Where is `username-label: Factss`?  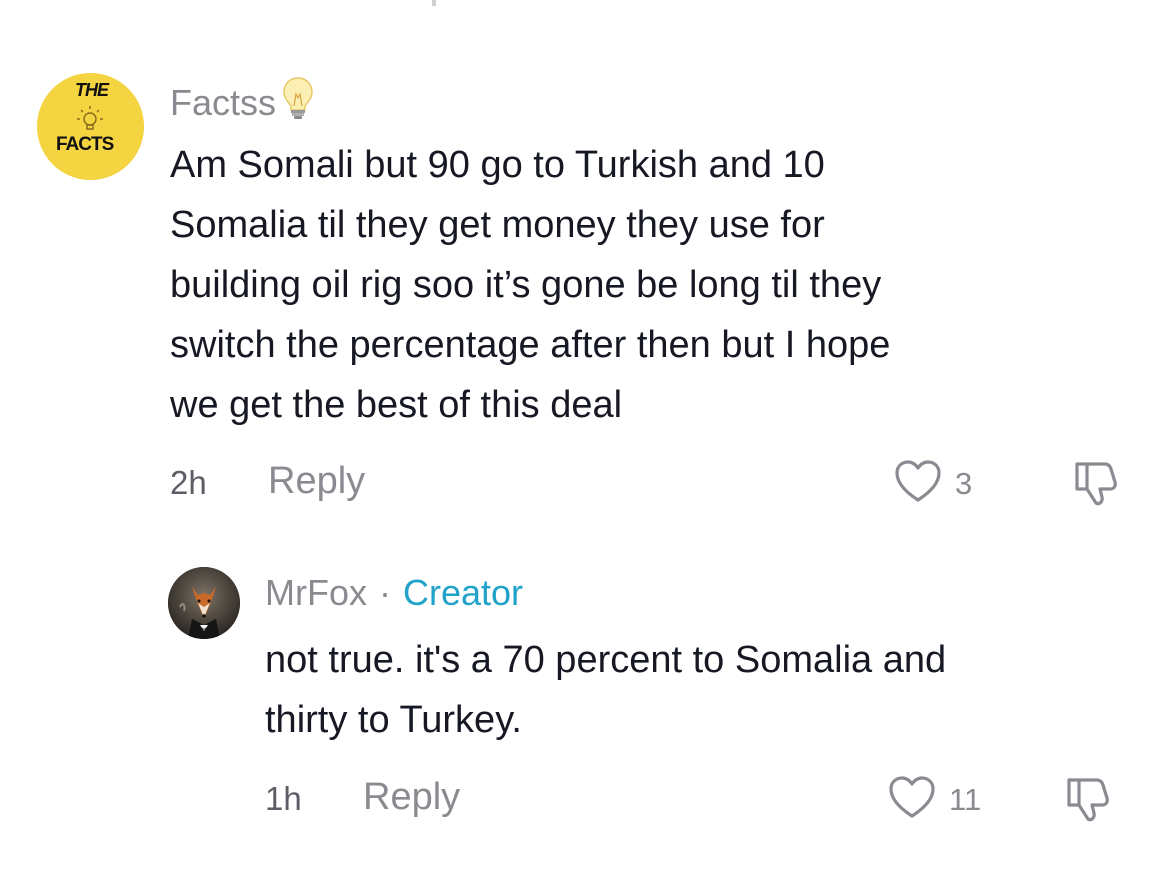 username-label: Factss is located at coordinates (223, 102).